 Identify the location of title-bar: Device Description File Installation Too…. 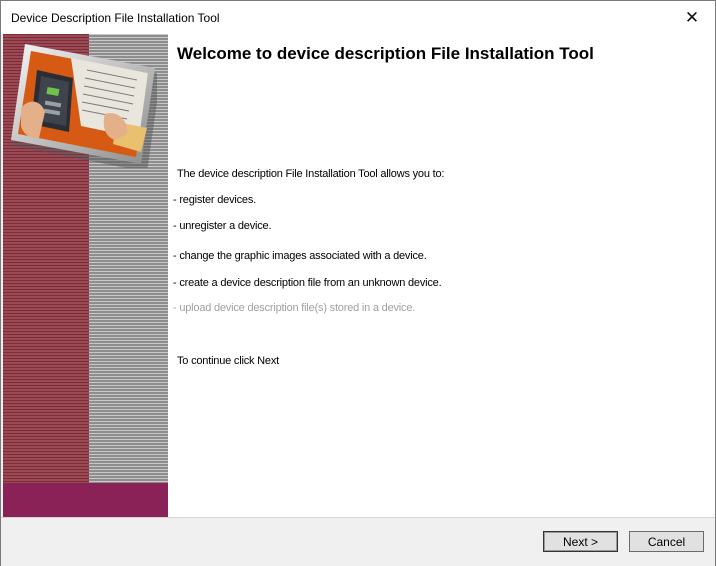
(358, 17).